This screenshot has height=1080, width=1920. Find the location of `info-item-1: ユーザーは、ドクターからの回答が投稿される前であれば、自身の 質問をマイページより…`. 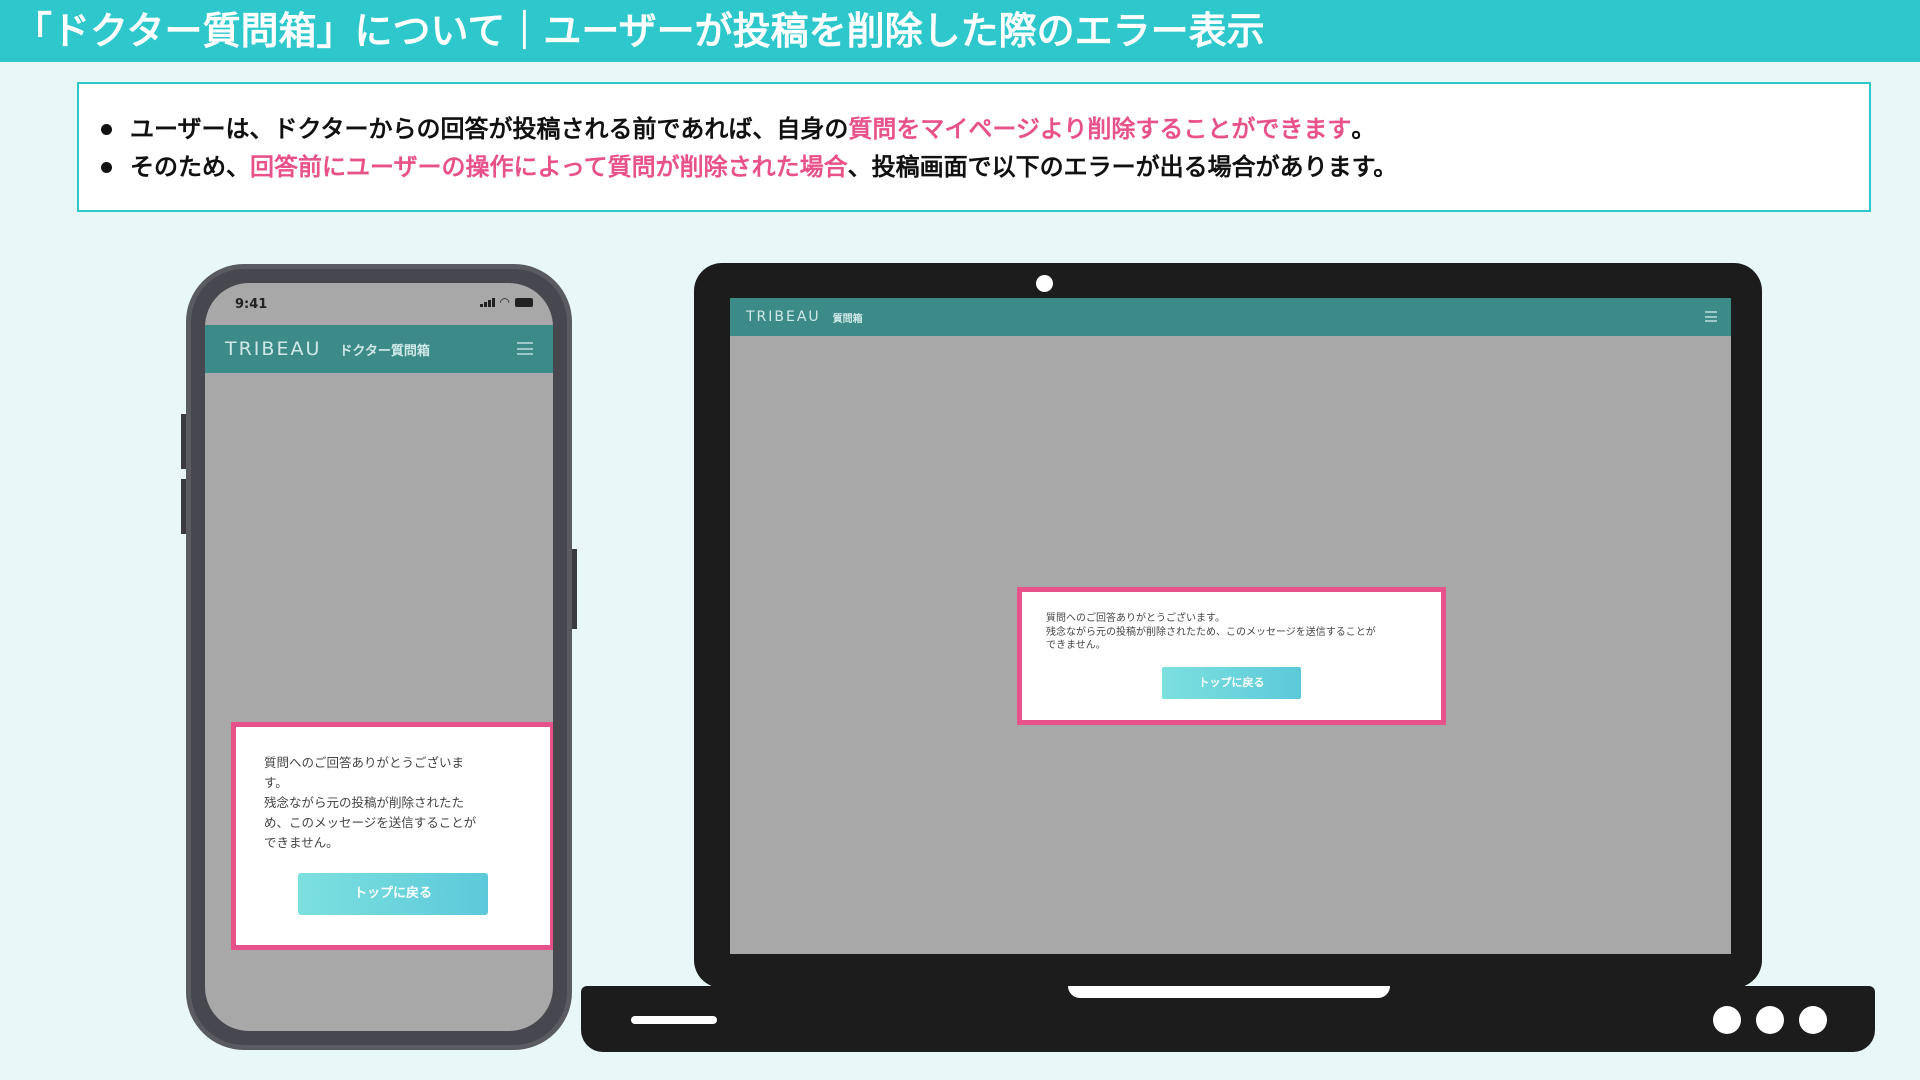

info-item-1: ユーザーは、ドクターからの回答が投稿される前であれば、自身の 質問をマイページより… is located at coordinates (985, 129).